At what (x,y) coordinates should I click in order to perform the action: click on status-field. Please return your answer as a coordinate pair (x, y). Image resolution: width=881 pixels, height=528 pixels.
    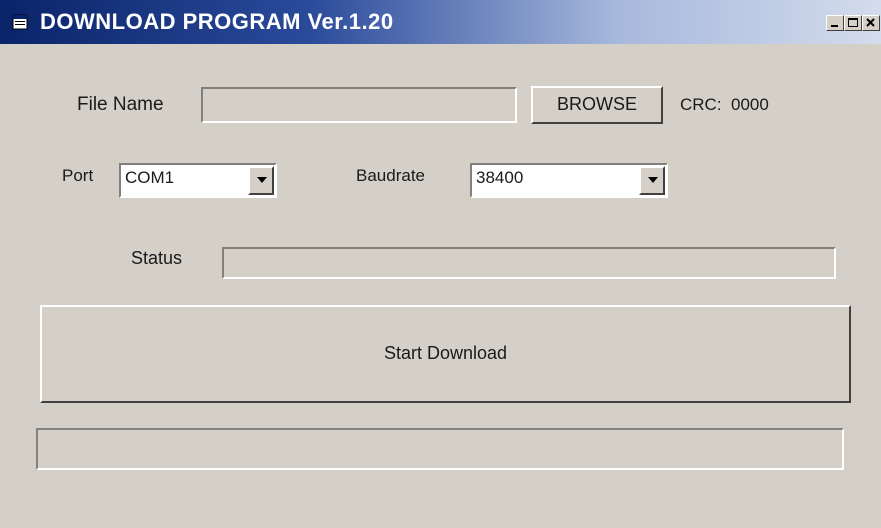
    Looking at the image, I should click on (529, 263).